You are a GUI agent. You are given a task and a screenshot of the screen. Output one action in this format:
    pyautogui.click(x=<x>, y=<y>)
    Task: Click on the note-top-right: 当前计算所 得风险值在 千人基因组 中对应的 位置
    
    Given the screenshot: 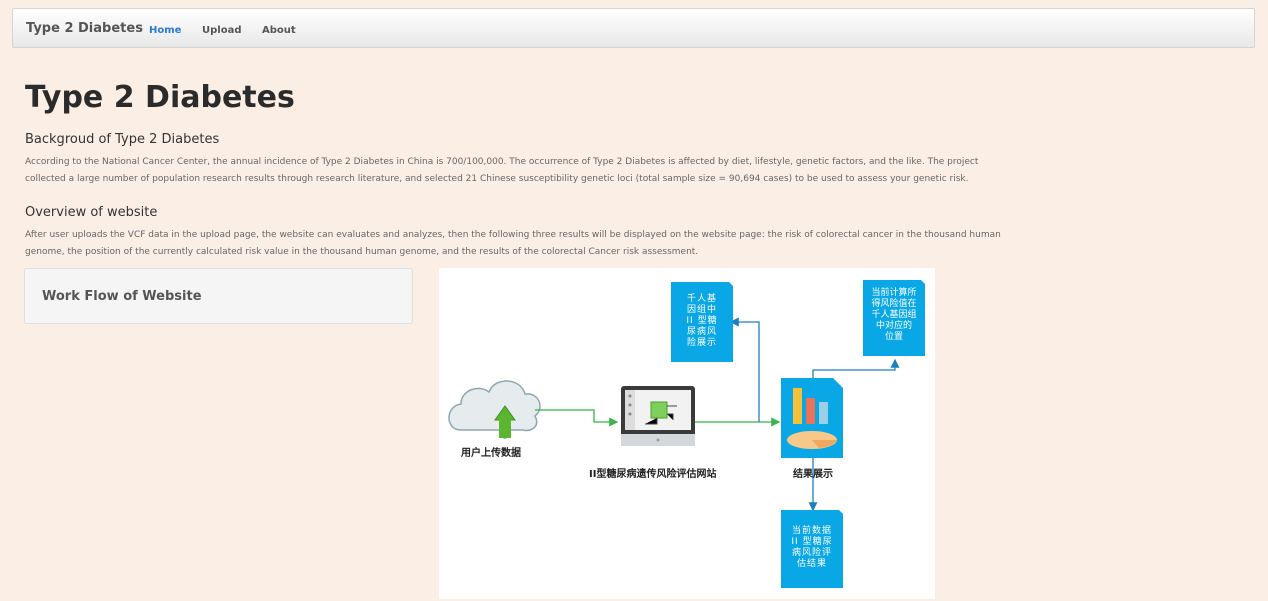 What is the action you would take?
    pyautogui.click(x=894, y=315)
    